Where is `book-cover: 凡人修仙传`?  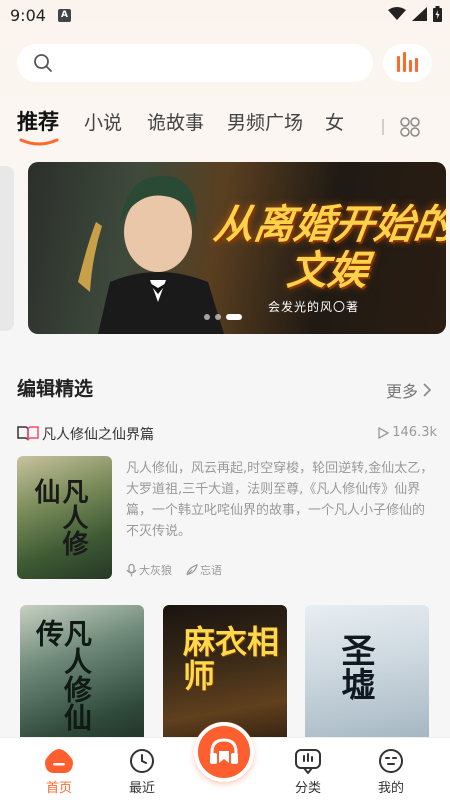 book-cover: 凡人修仙传 is located at coordinates (82, 677).